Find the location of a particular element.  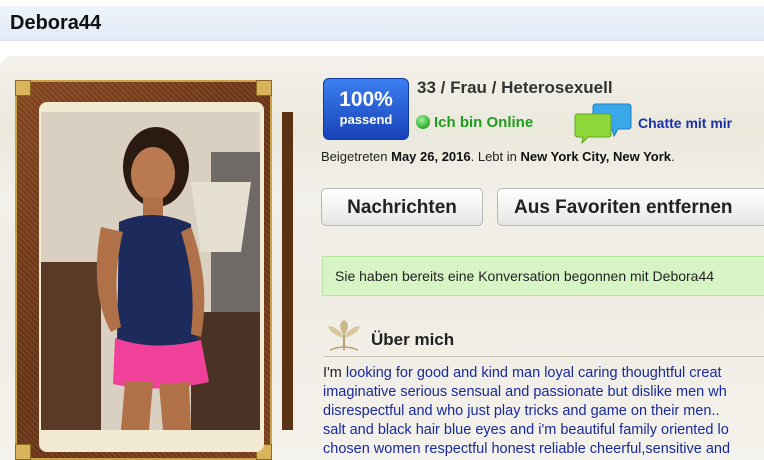

demographics: 33 / Frau / Heterosexuell is located at coordinates (515, 87).